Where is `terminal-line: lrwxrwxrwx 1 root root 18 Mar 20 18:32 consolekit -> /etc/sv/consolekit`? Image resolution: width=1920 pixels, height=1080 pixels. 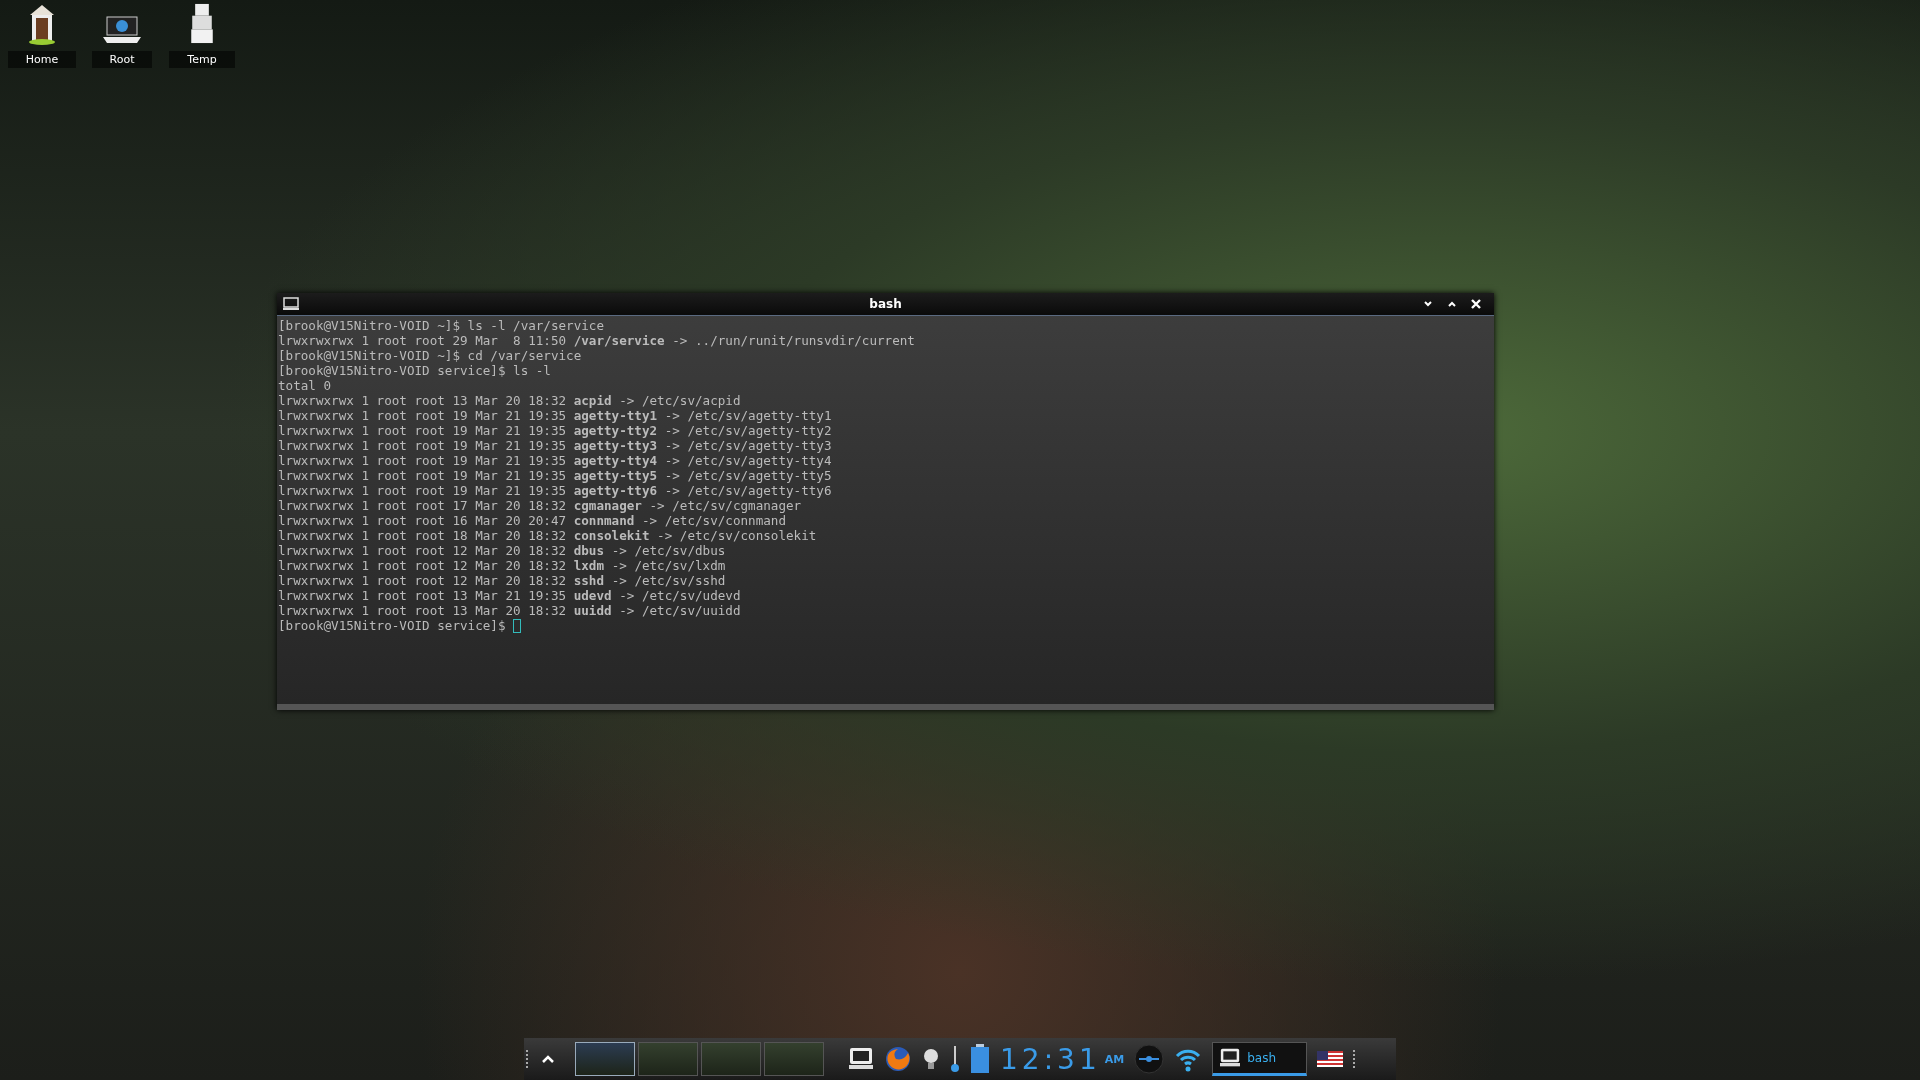
terminal-line: lrwxrwxrwx 1 root root 18 Mar 20 18:32 consolekit -> /etc/sv/consolekit is located at coordinates (548, 535).